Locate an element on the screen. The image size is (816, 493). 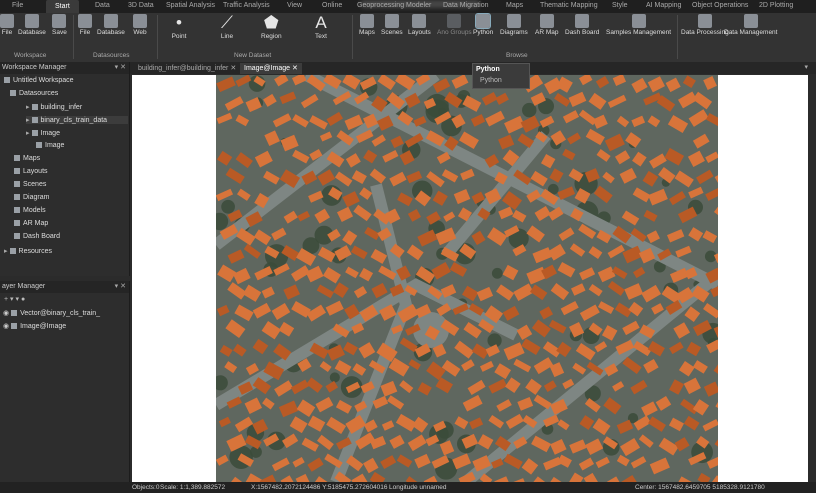
tree-item-image: Image is located at coordinates (50, 145).